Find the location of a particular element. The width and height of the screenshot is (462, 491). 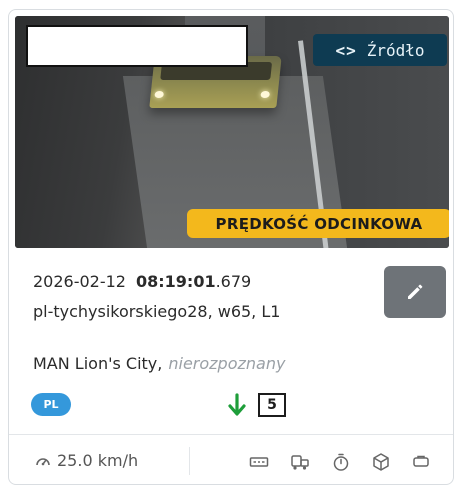

section-speed-badge: PRĘDKOŚĆ ODCINKOWA is located at coordinates (318, 223).